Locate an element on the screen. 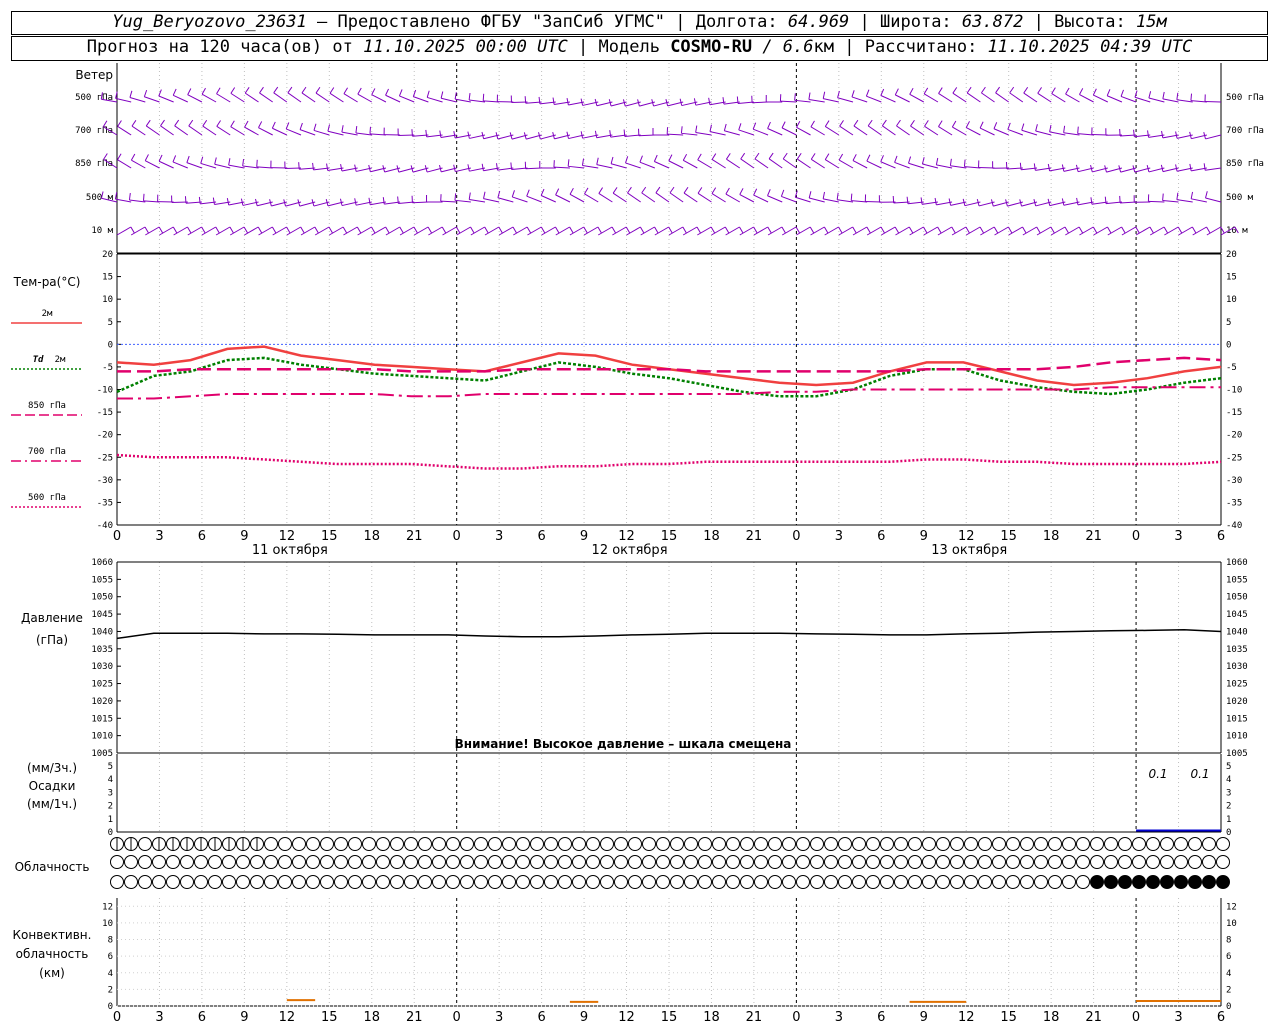 The width and height of the screenshot is (1280, 1024). x-tick-label: 3 is located at coordinates (839, 536).